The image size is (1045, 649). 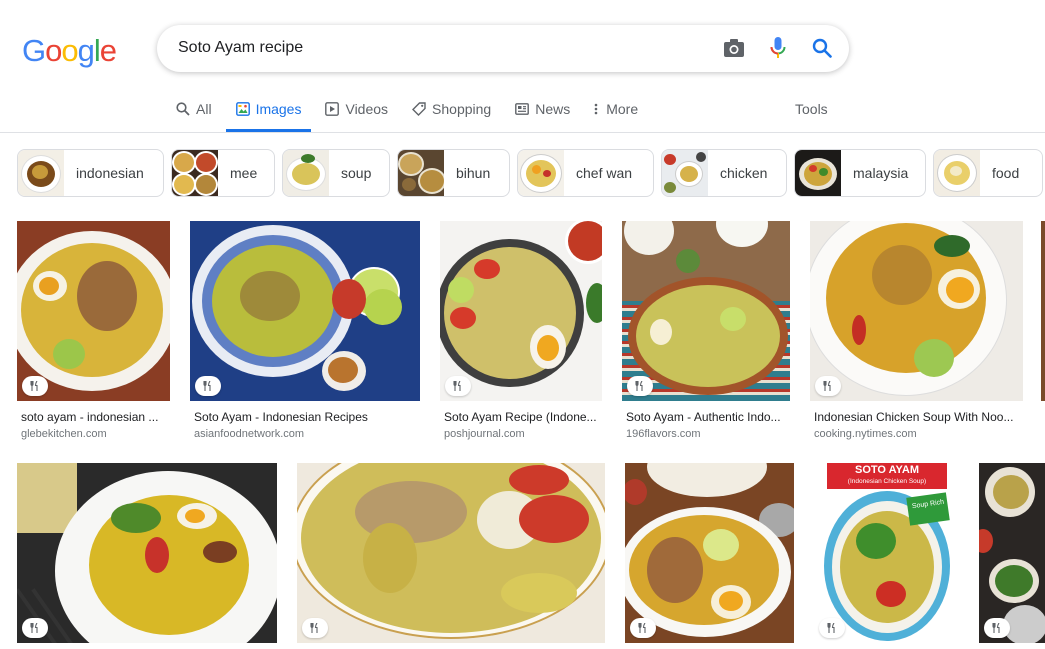 I want to click on search-box: Soto Ayam recipe, so click(x=503, y=48).